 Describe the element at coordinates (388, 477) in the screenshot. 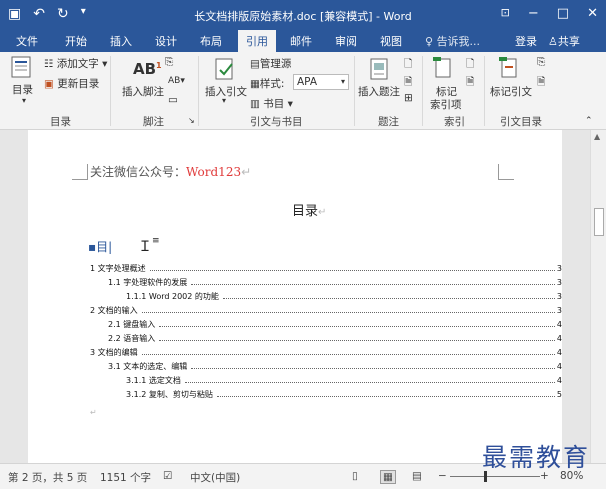

I see `print-layout-icon: ▦` at that location.